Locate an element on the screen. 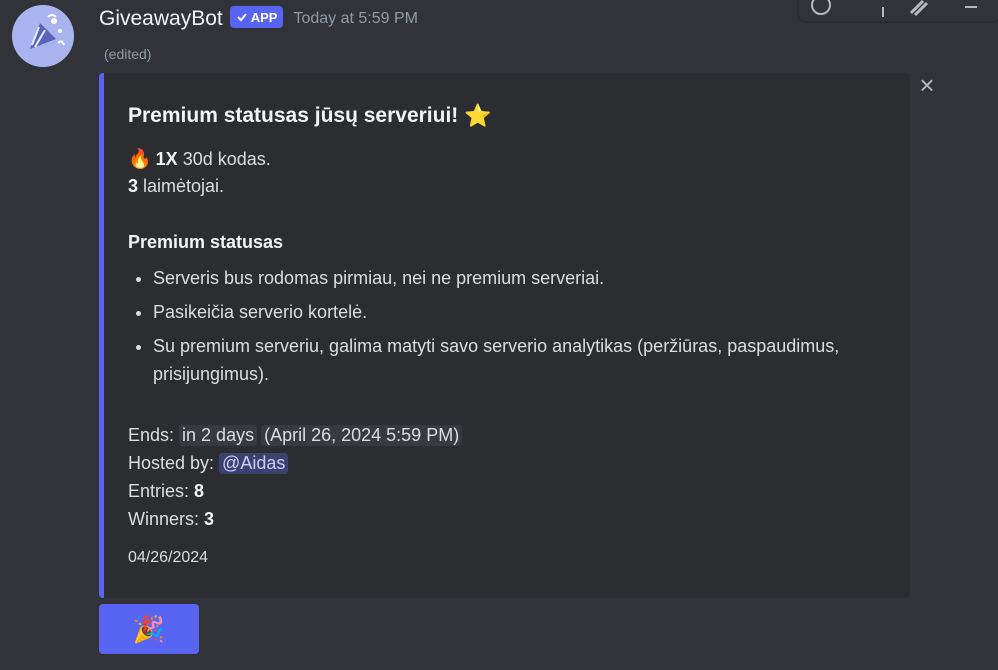 The width and height of the screenshot is (998, 670). winners-value: 3 is located at coordinates (209, 519).